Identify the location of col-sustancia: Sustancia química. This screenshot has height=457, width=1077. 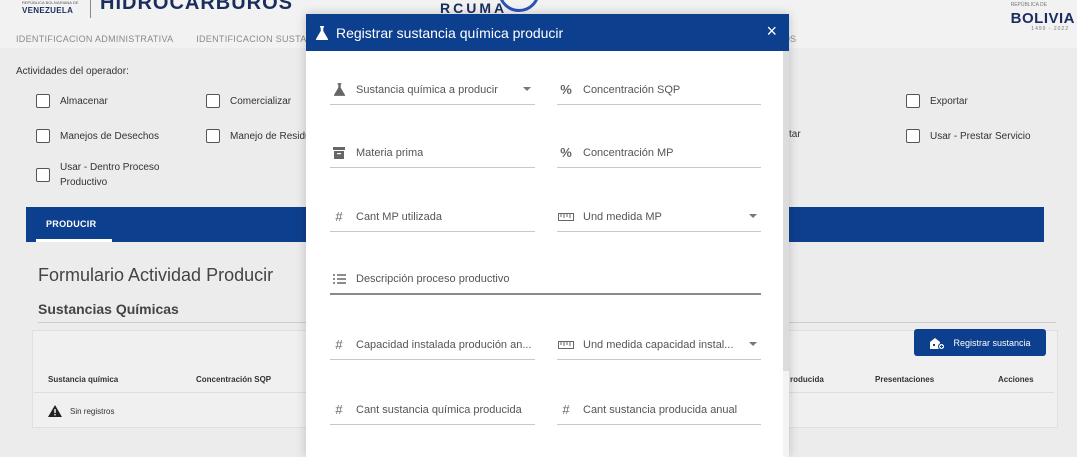
(83, 379).